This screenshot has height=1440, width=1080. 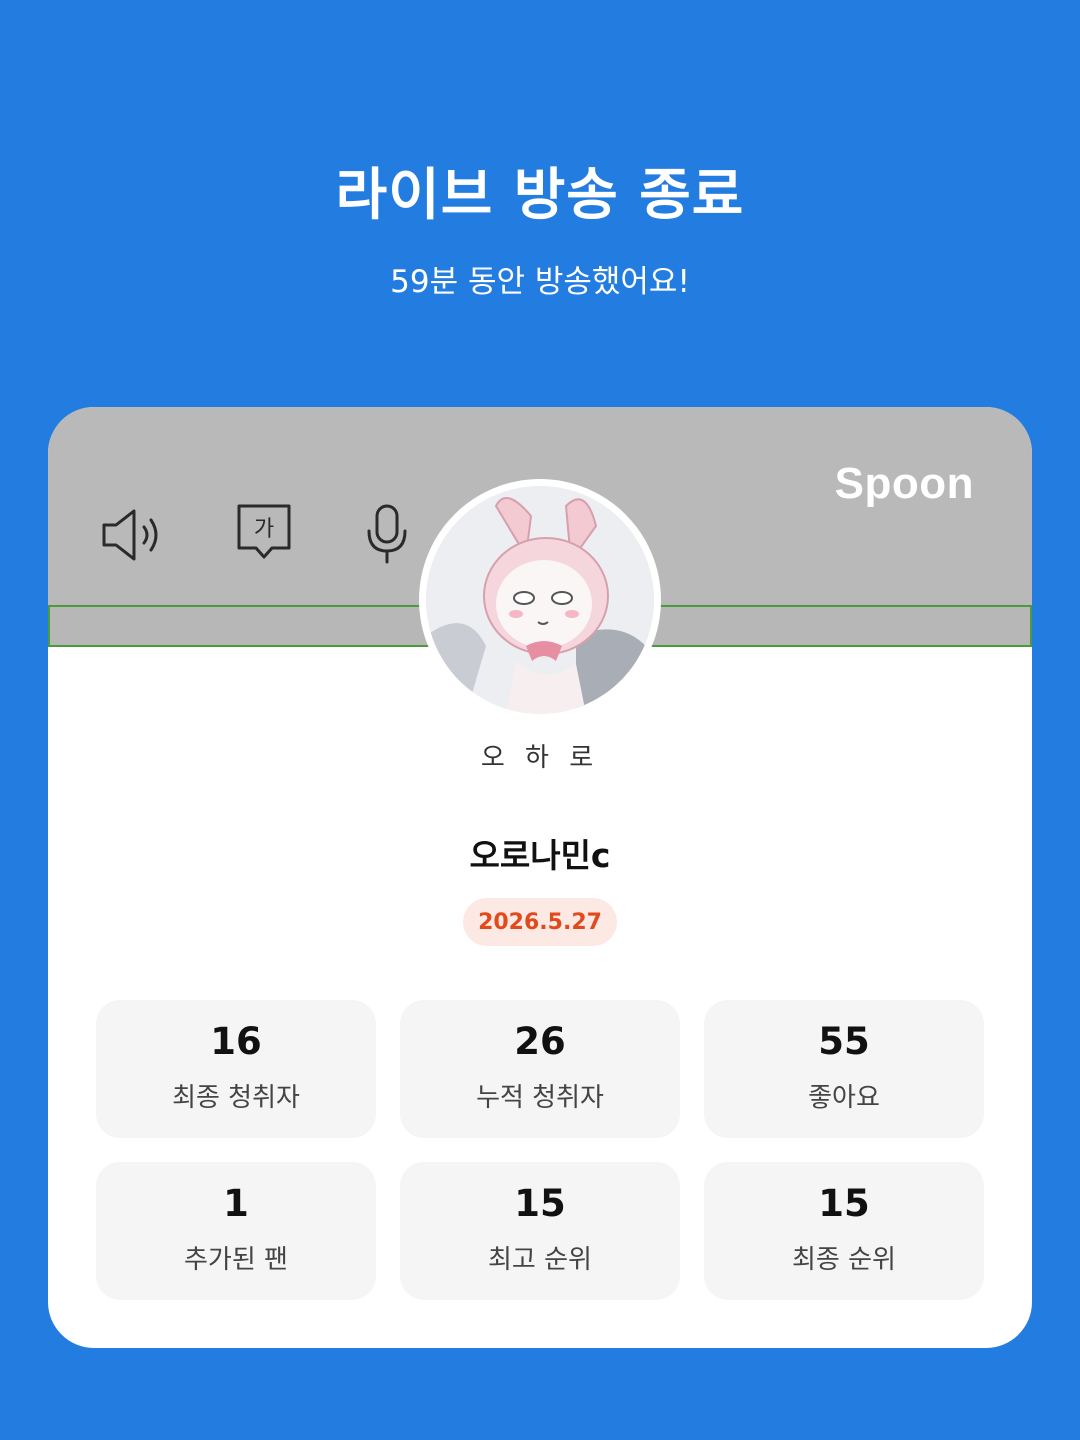 I want to click on stat-new-fans: 1 추가된 팬, so click(x=236, y=1231).